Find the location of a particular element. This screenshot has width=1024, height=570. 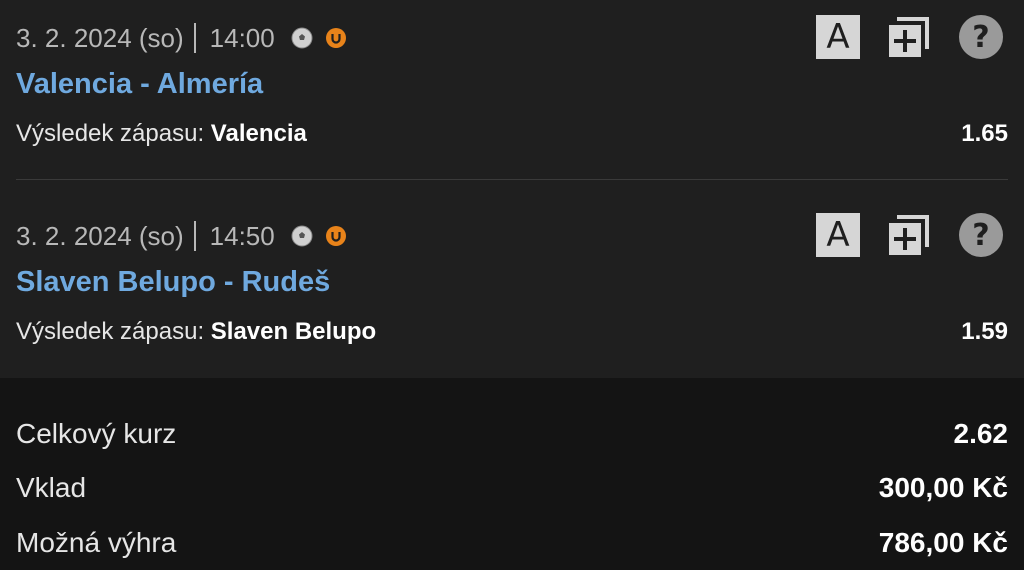

market-line: Výsledek zápasu: Slaven Belupo is located at coordinates (196, 332).